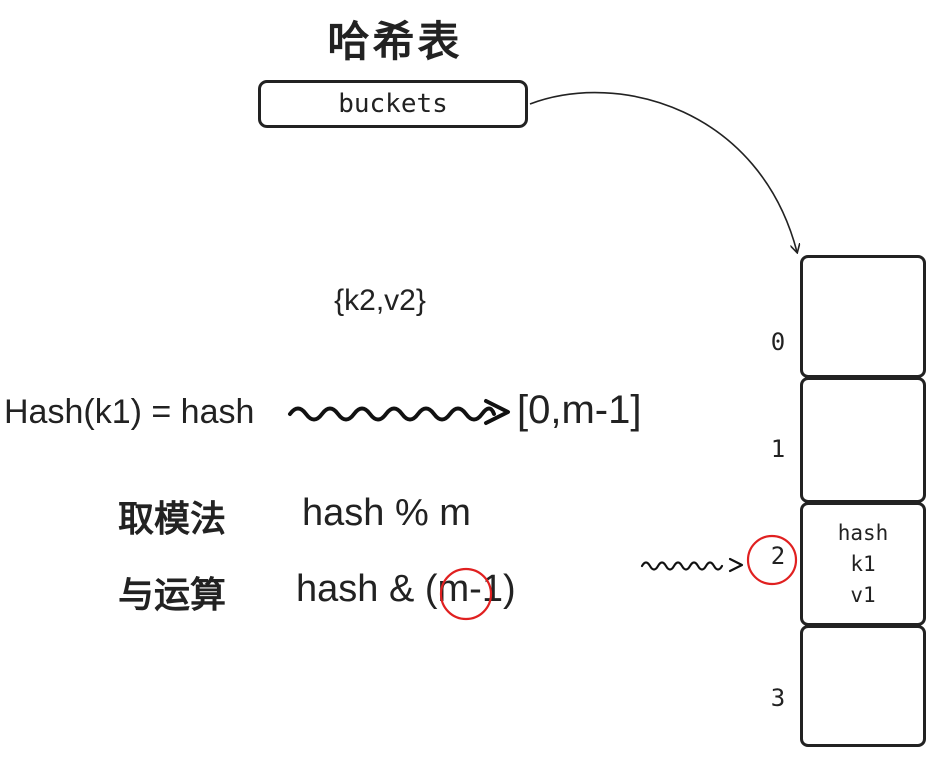 The width and height of the screenshot is (952, 759). I want to click on buckets-pointer-arrow, so click(663, 171).